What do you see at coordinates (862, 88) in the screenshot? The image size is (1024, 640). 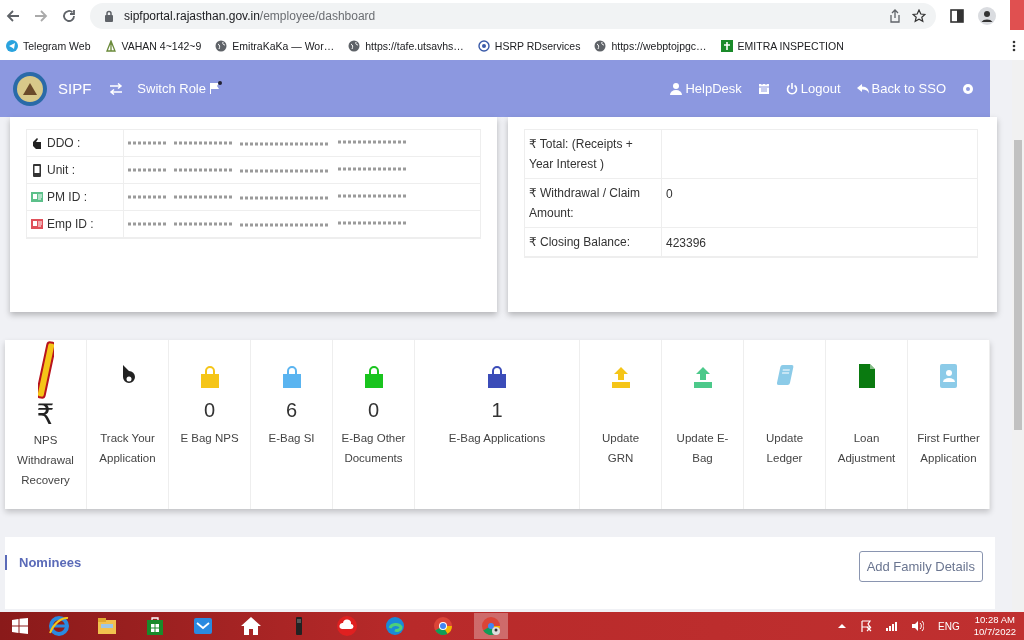 I see `reply-arrow-icon` at bounding box center [862, 88].